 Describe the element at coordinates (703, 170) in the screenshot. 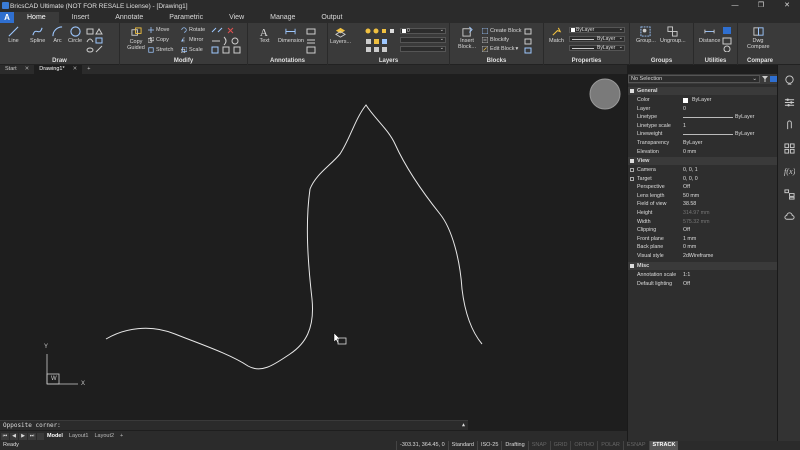

I see `property-row-view-0: Camera 0, 0, 1` at that location.